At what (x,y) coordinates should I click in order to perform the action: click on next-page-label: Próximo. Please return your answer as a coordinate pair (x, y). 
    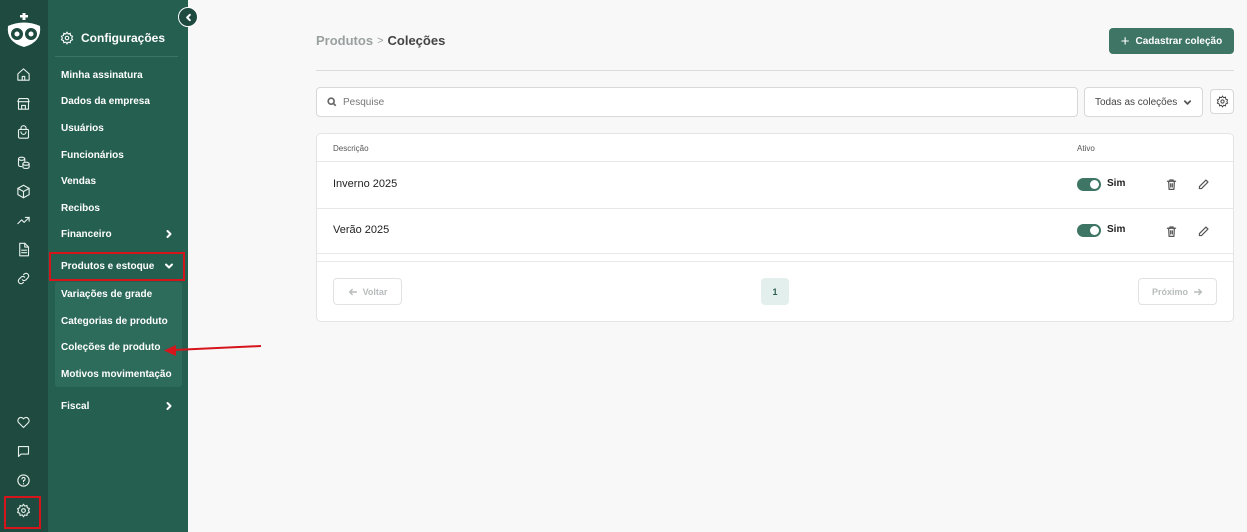
    Looking at the image, I should click on (1169, 291).